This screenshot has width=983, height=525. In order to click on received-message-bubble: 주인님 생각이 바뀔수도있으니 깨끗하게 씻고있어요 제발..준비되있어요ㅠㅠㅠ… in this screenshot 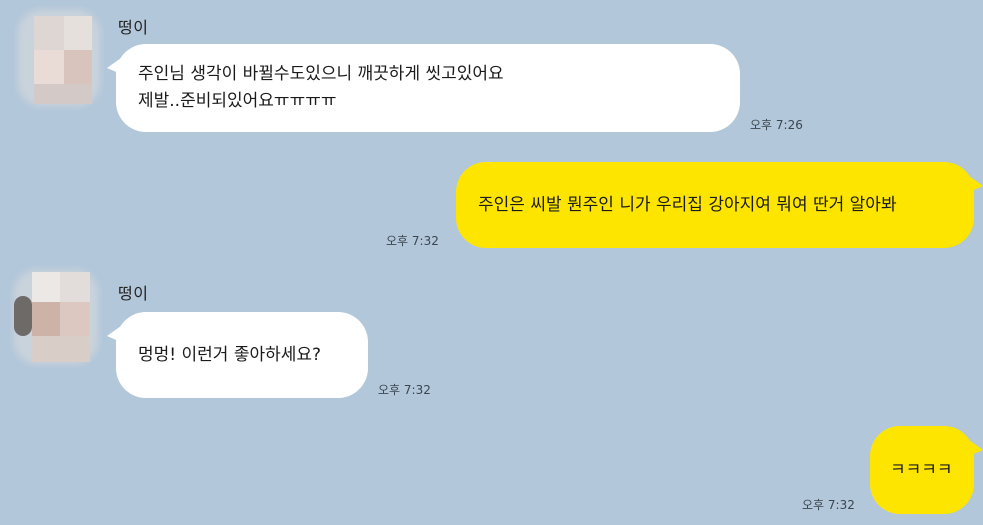, I will do `click(423, 88)`.